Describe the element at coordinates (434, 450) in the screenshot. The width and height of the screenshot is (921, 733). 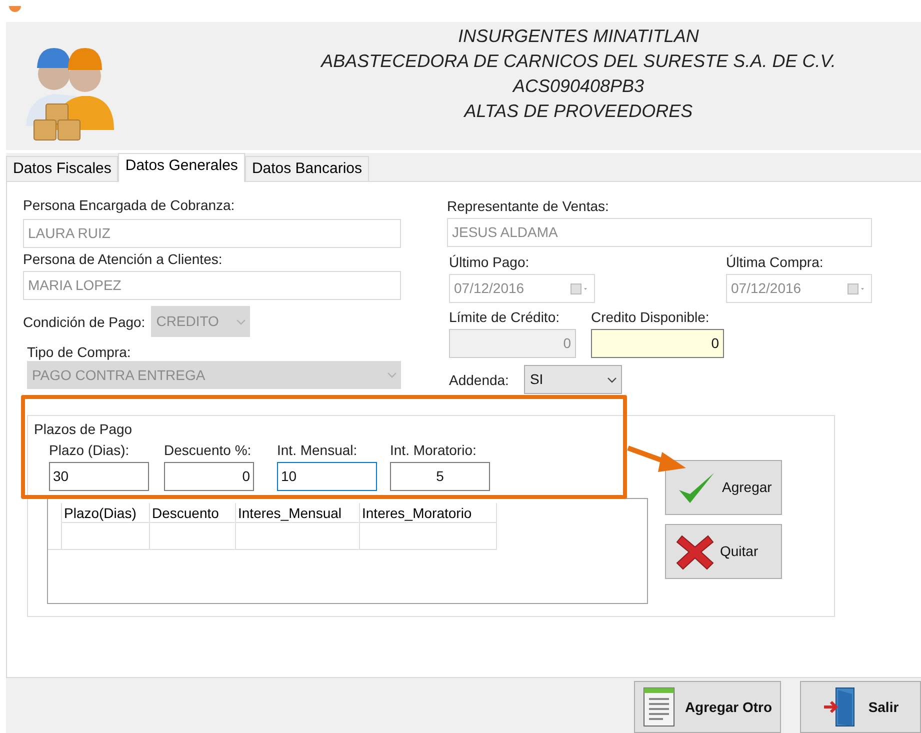
I see `field-label: Int. Moratorio:` at that location.